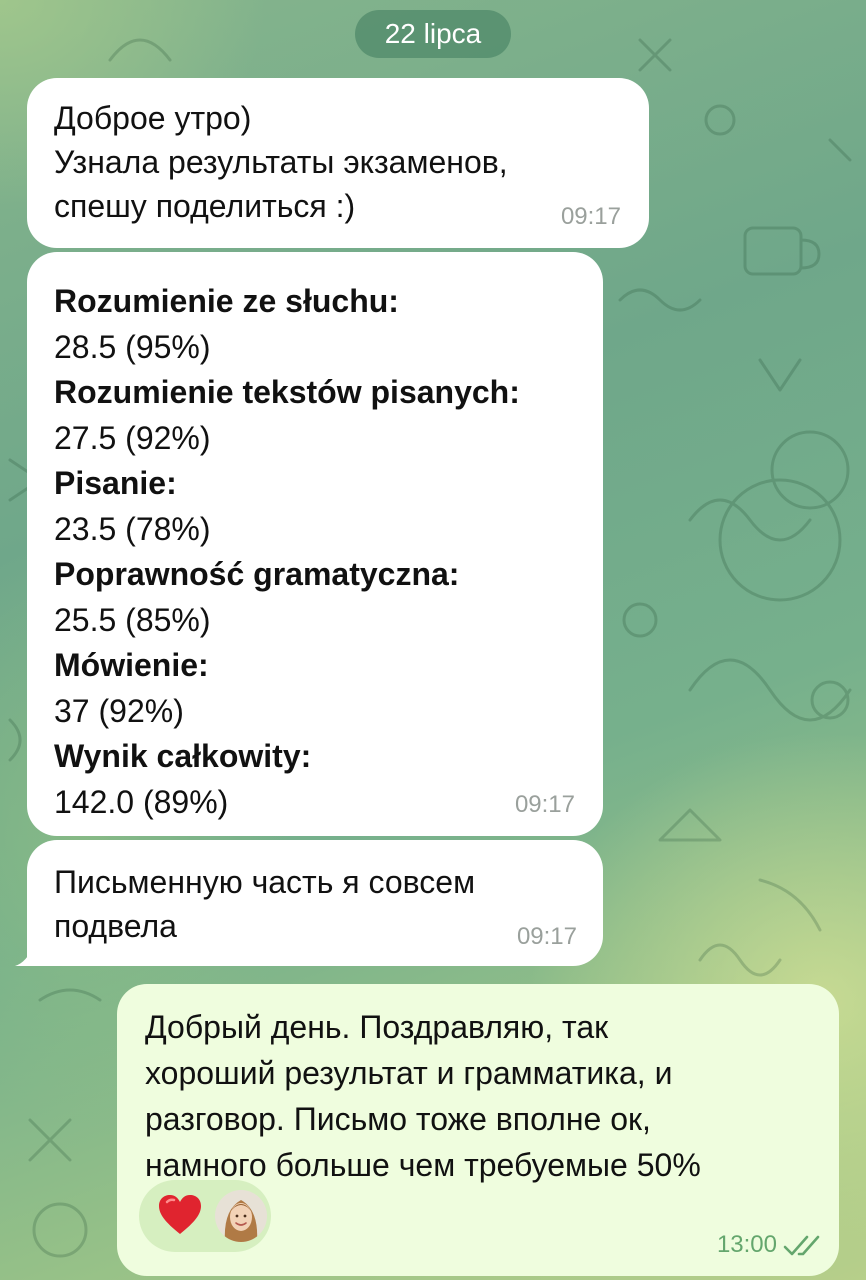 The image size is (866, 1280). What do you see at coordinates (183, 756) in the screenshot?
I see `result-label: Wynik całkowity:` at bounding box center [183, 756].